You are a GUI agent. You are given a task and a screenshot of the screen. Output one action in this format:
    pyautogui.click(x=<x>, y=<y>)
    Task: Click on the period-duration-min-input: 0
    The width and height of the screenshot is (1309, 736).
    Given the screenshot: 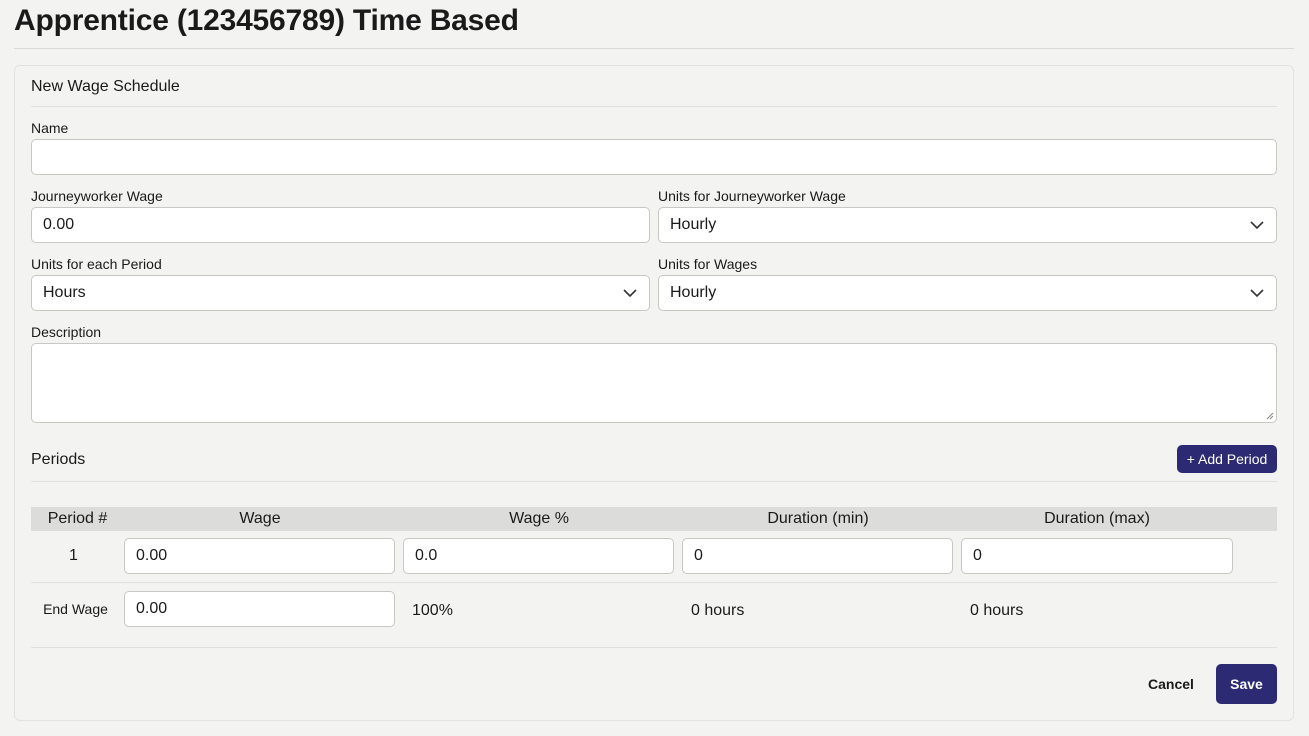 What is the action you would take?
    pyautogui.click(x=817, y=556)
    